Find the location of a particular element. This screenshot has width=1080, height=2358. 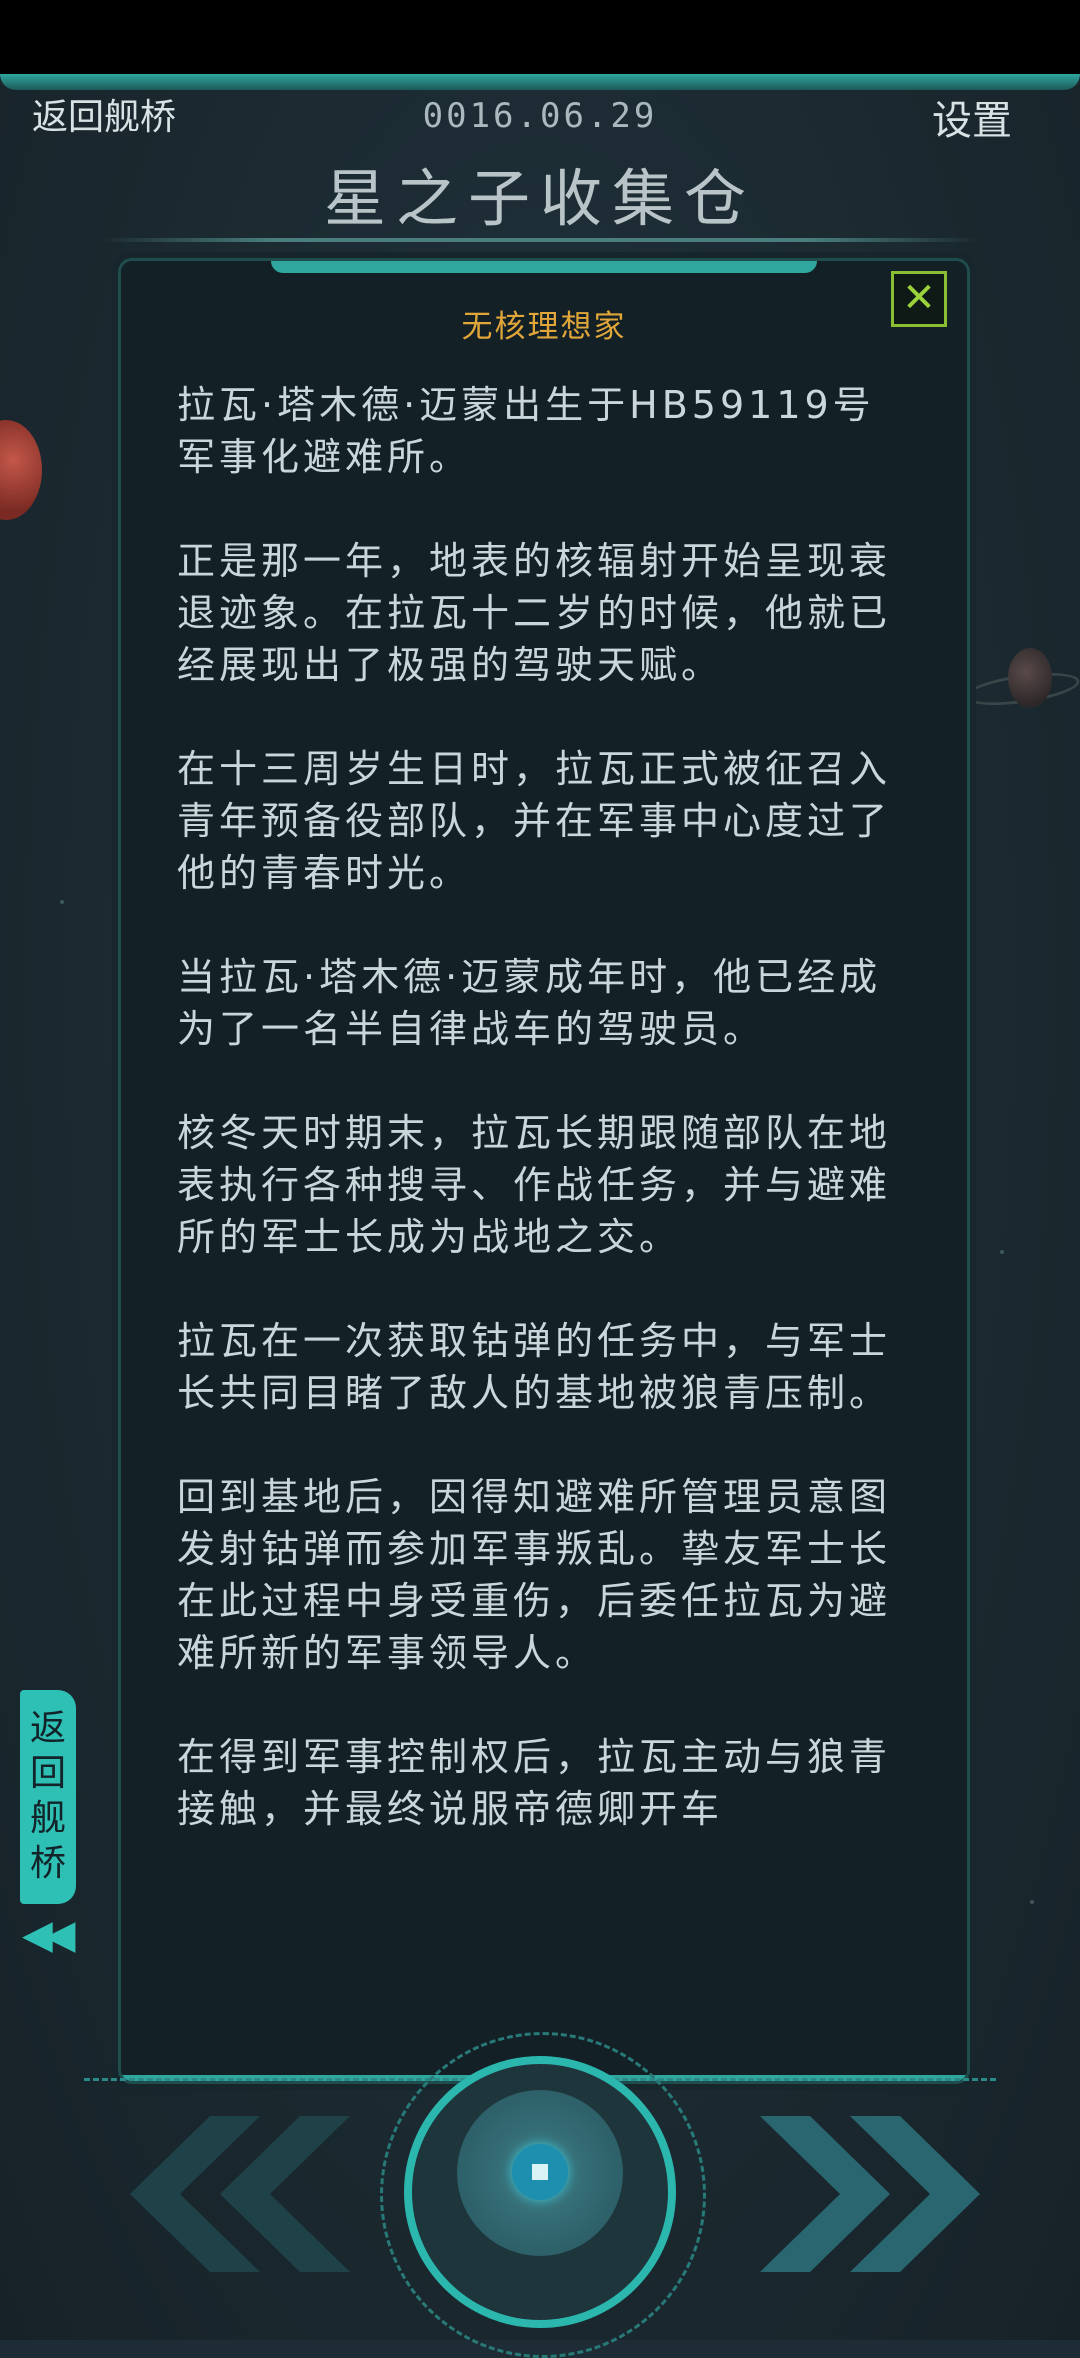

side-back-to-bridge-tab: 返回舰桥 is located at coordinates (48, 1797).